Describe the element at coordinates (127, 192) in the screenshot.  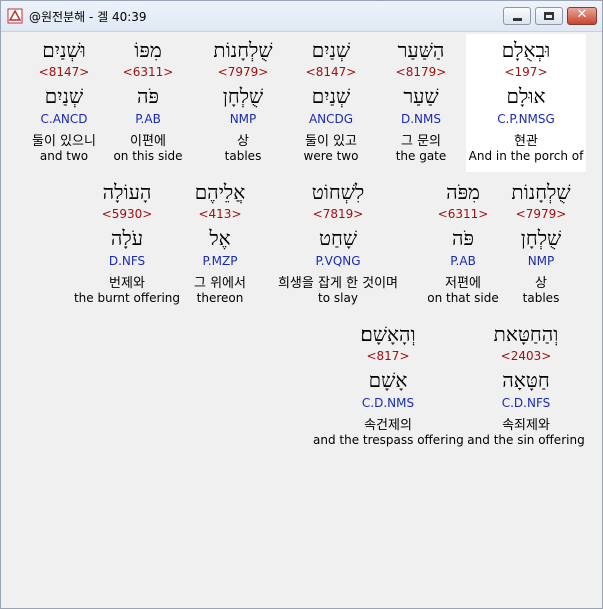
I see `hebrew-word: הָעוֹלָה` at that location.